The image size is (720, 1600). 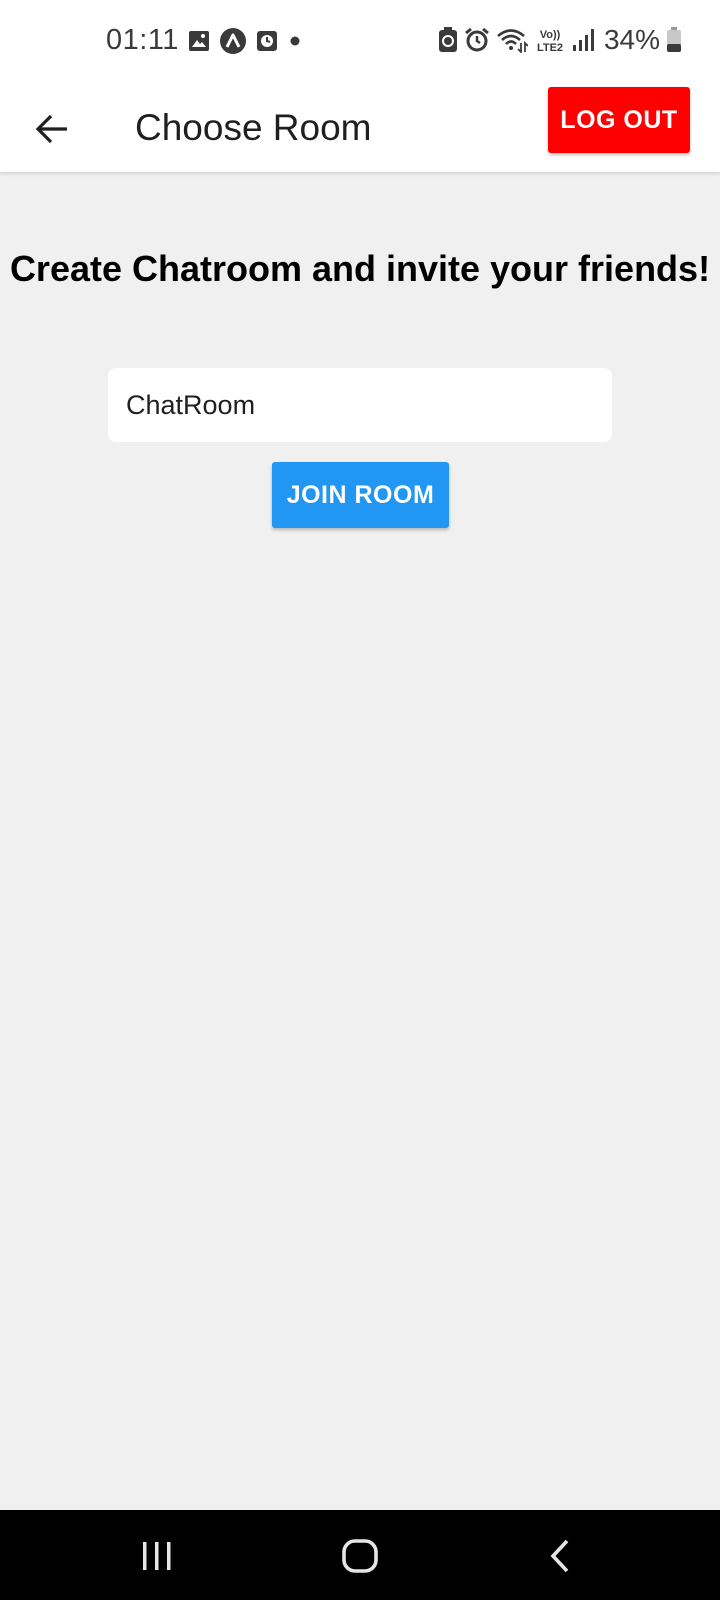 I want to click on headline: Create Chatroom and invite your friends!, so click(x=360, y=268).